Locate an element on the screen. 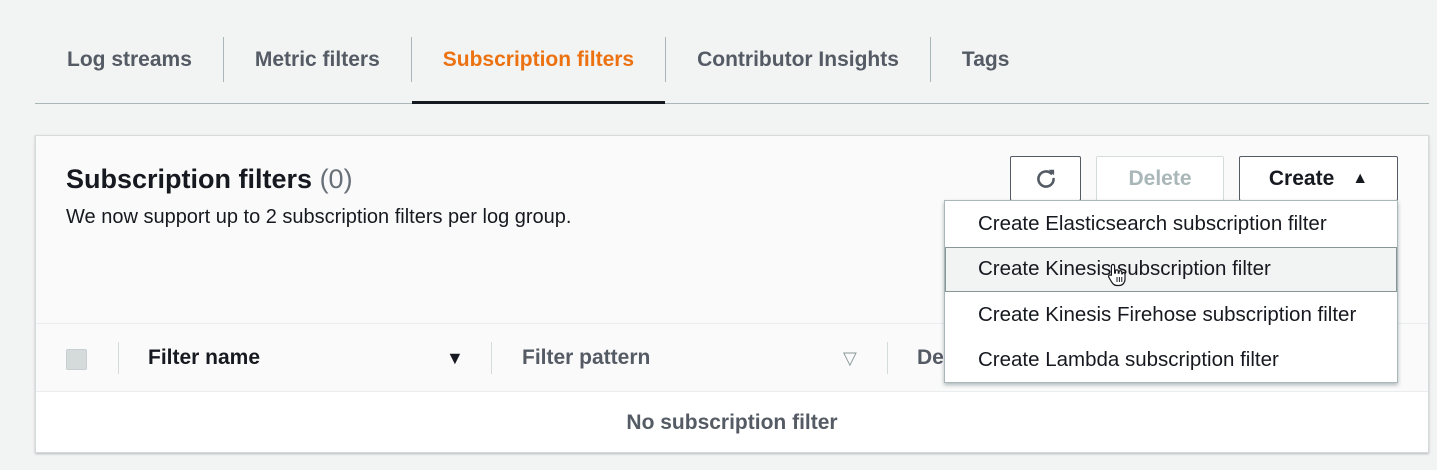 This screenshot has height=470, width=1437. tab-log-streams: Log streams is located at coordinates (129, 61).